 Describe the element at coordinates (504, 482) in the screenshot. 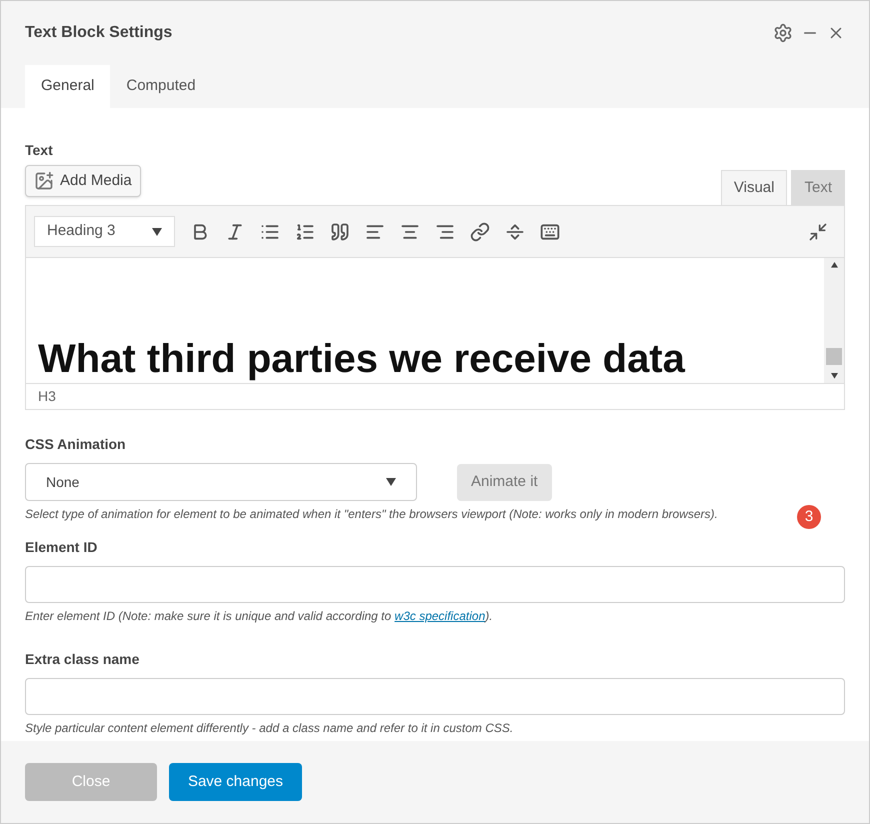

I see `animate-button: Animate it` at that location.